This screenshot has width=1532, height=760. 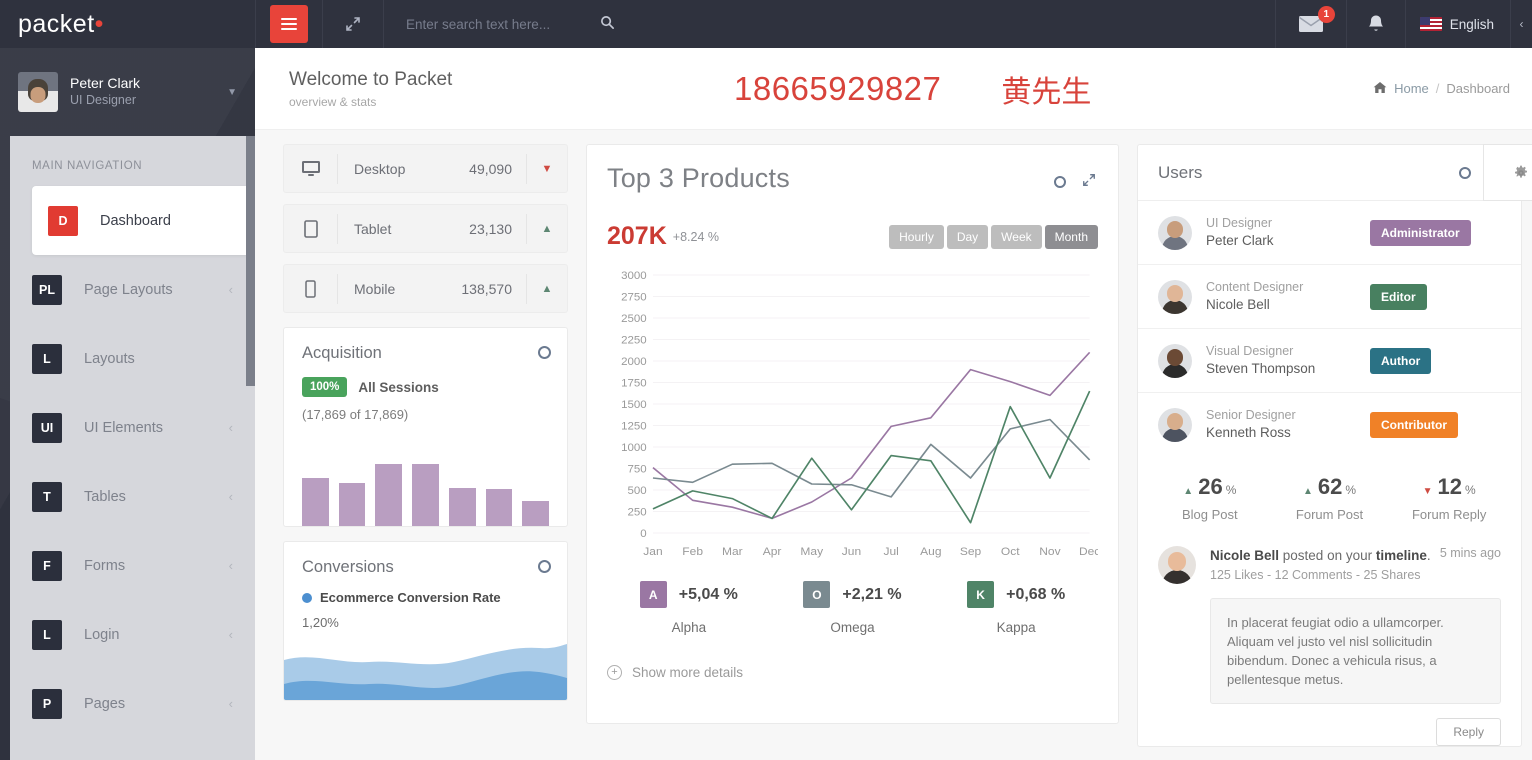 I want to click on legend-item-alpha: A +5,04 % Alpha, so click(x=689, y=608).